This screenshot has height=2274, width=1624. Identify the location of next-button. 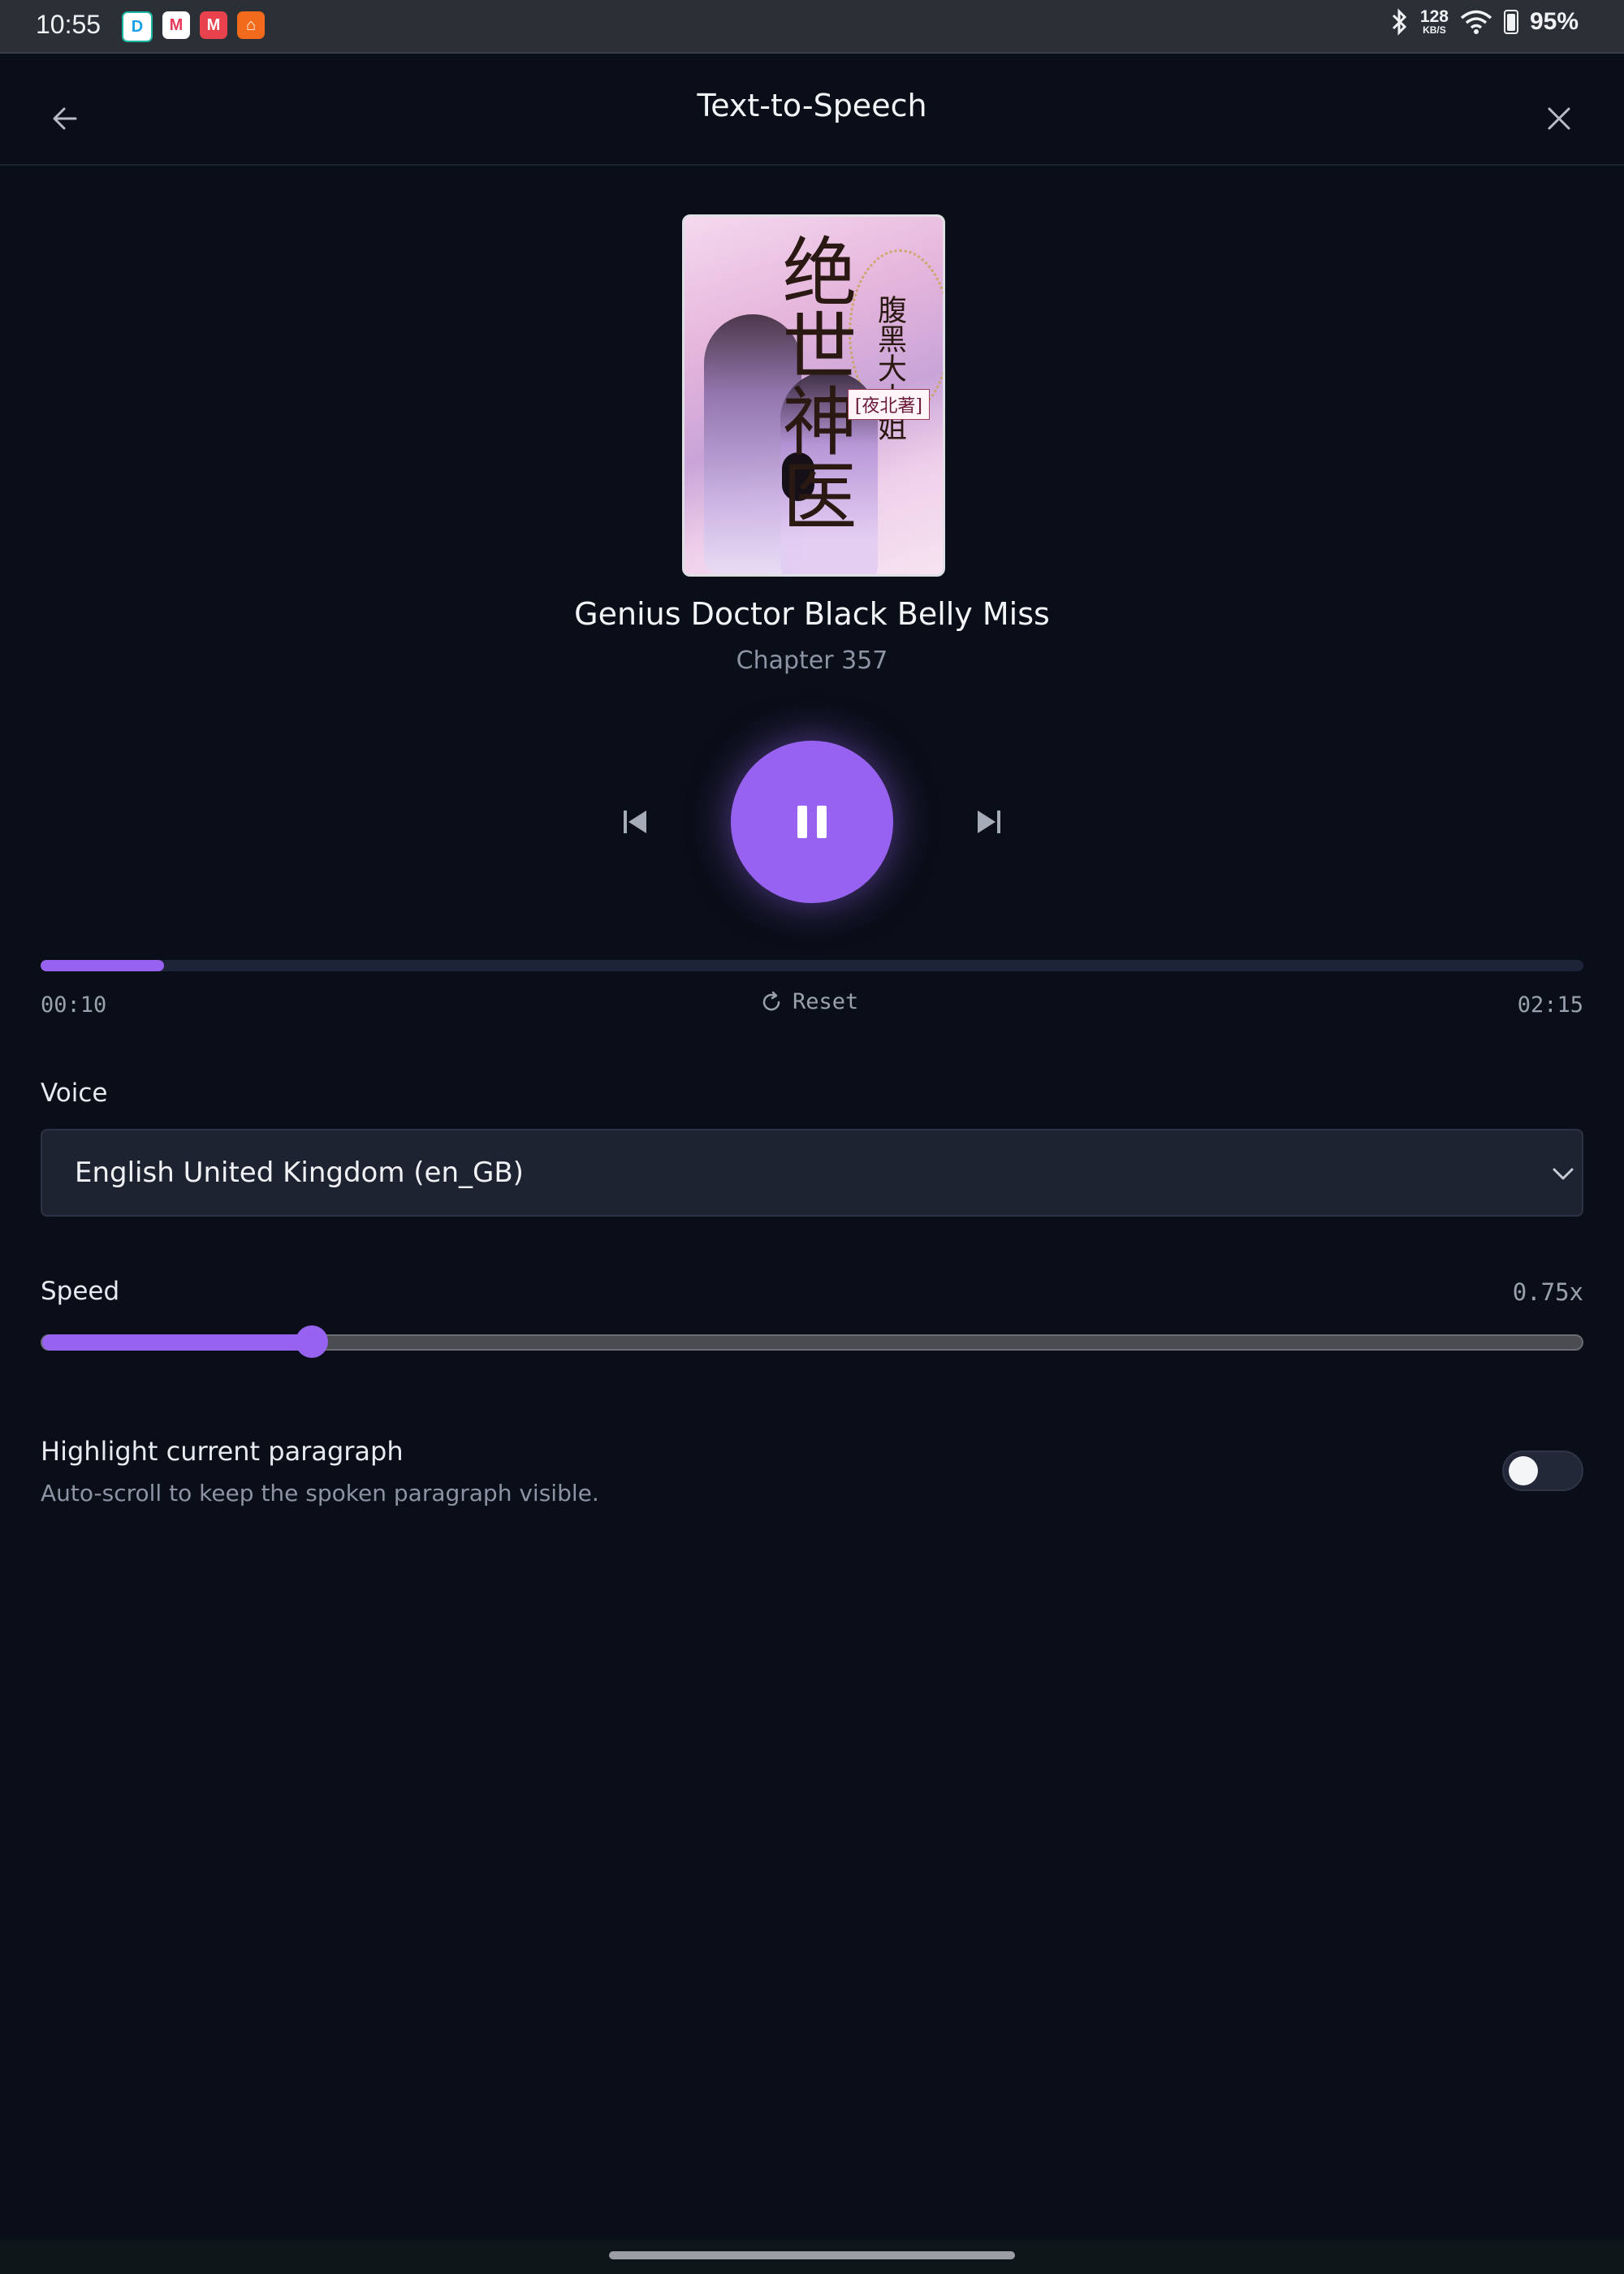
(989, 822).